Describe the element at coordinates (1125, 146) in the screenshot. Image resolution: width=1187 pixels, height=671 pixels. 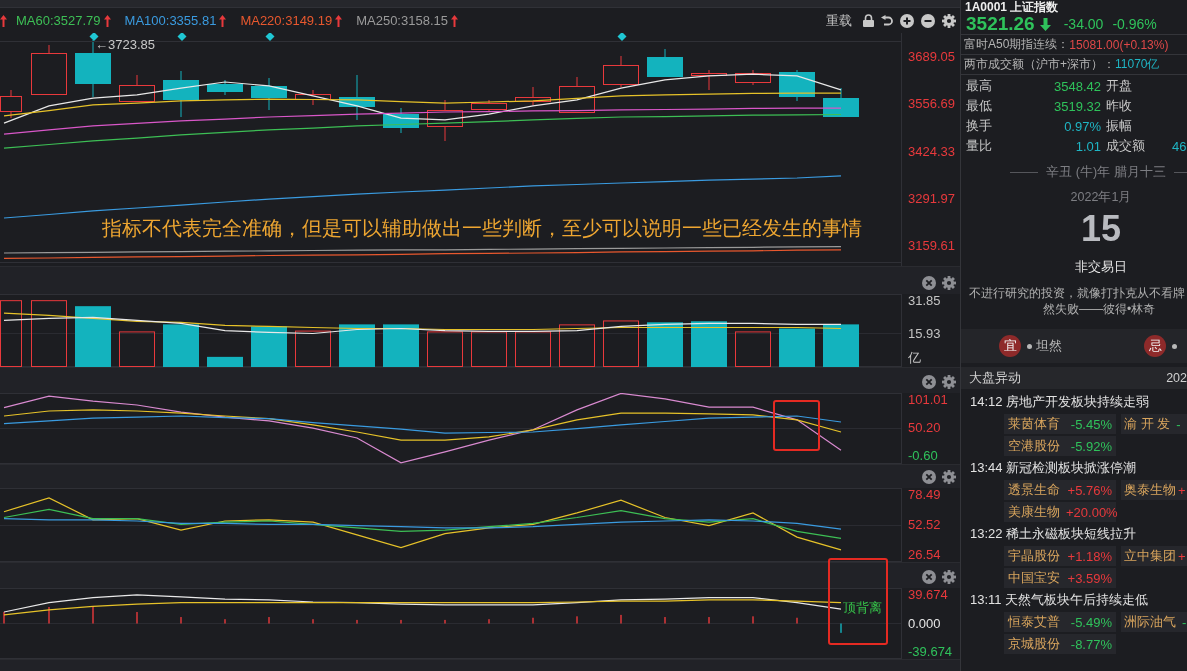
I see `stat-label: 成交额` at that location.